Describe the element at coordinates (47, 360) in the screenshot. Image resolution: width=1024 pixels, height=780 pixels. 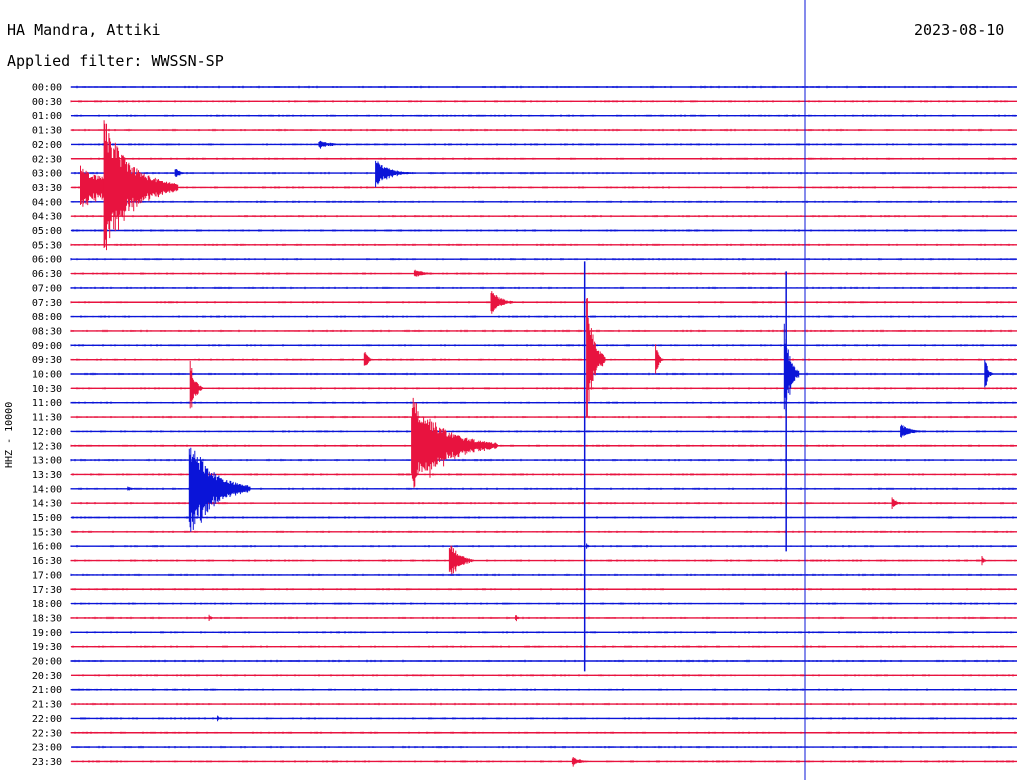
I see `time-tick-label: 09:30` at that location.